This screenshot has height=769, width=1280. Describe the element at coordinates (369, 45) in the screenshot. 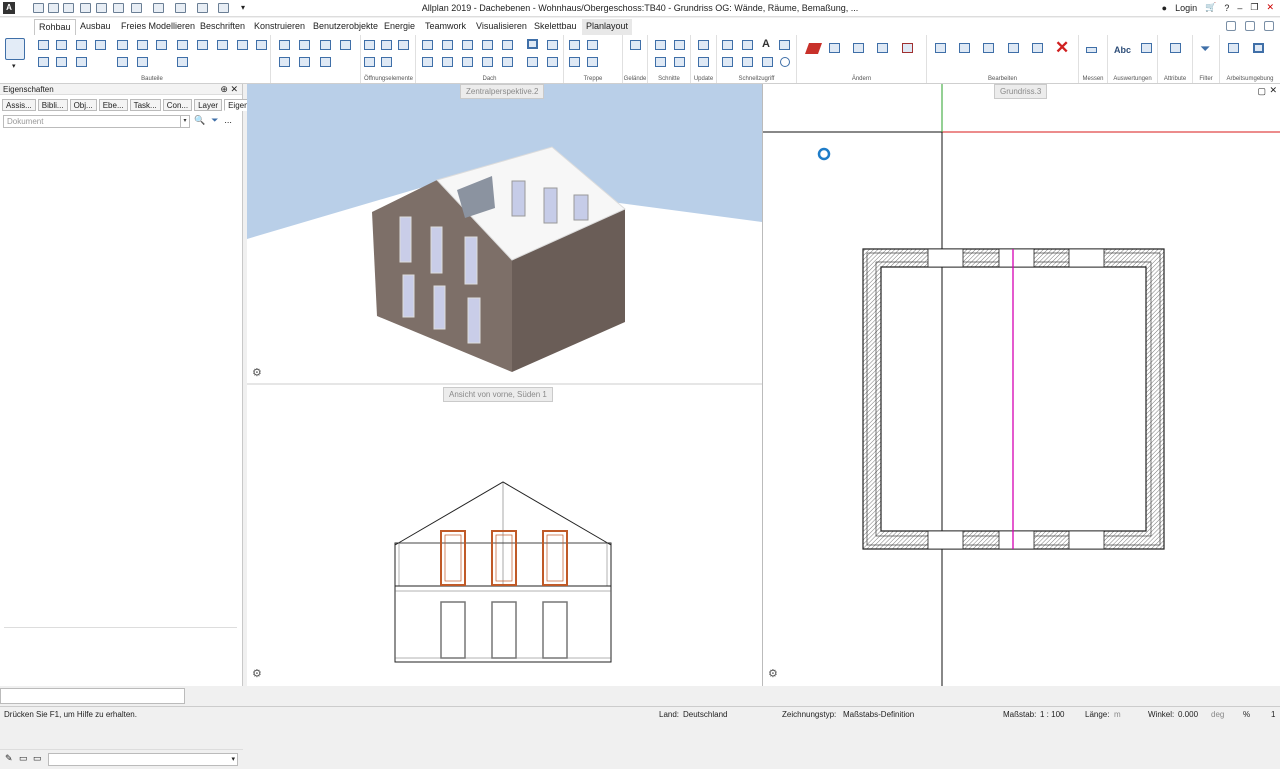

I see `reveal-icon` at that location.